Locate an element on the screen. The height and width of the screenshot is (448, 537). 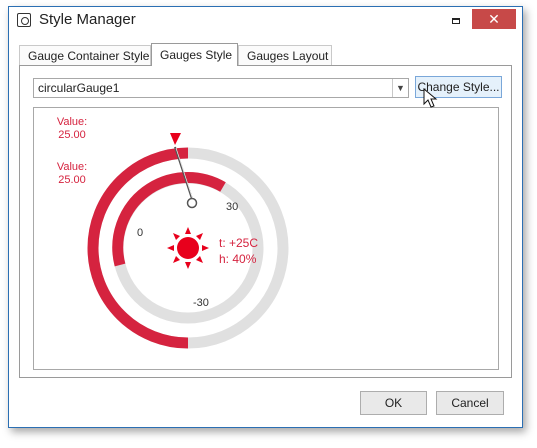
tab-gauges-layout: Gauges Layout is located at coordinates (285, 55).